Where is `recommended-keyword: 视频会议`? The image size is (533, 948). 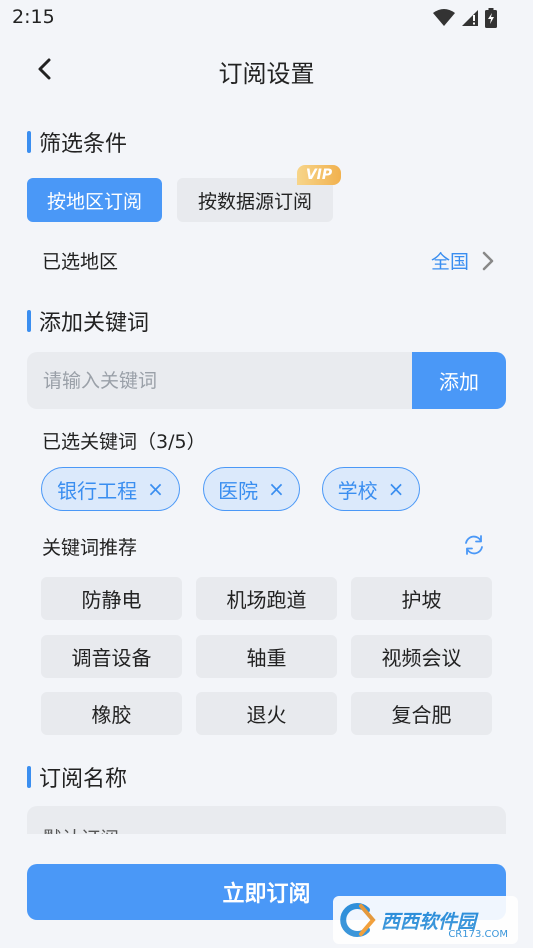 recommended-keyword: 视频会议 is located at coordinates (421, 656).